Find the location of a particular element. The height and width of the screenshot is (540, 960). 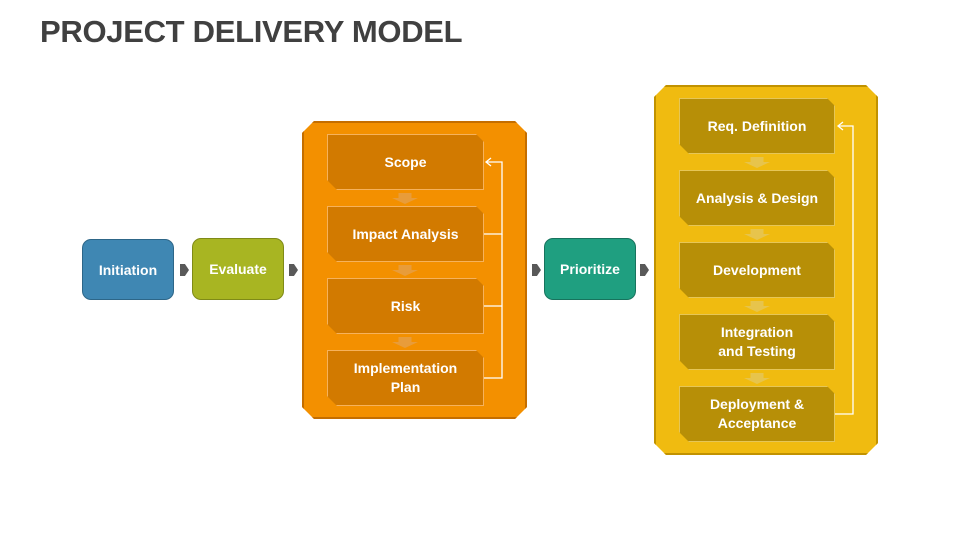

planning-feedback-line is located at coordinates (493, 198).